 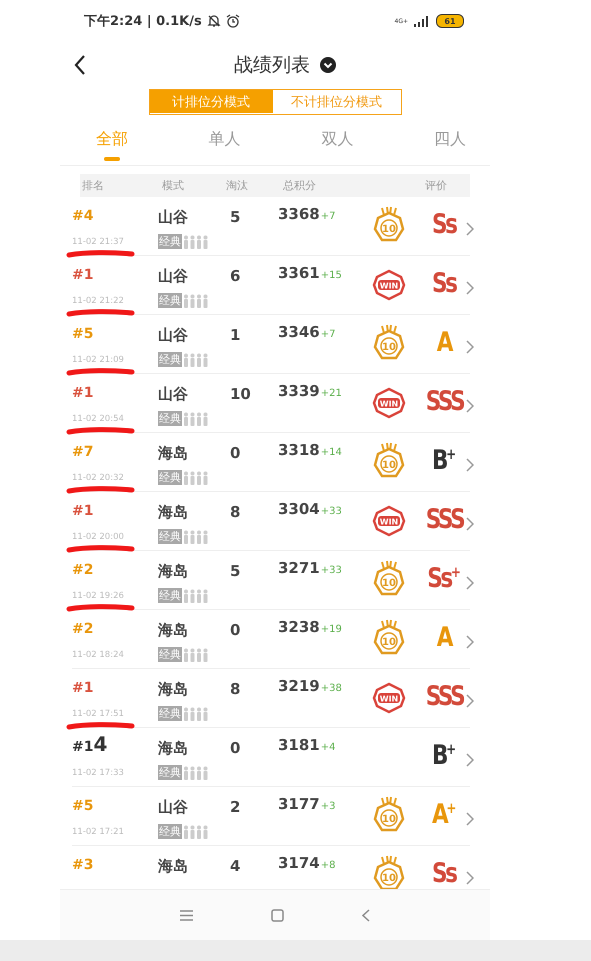 What do you see at coordinates (299, 214) in the screenshot?
I see `total-score: 3368` at bounding box center [299, 214].